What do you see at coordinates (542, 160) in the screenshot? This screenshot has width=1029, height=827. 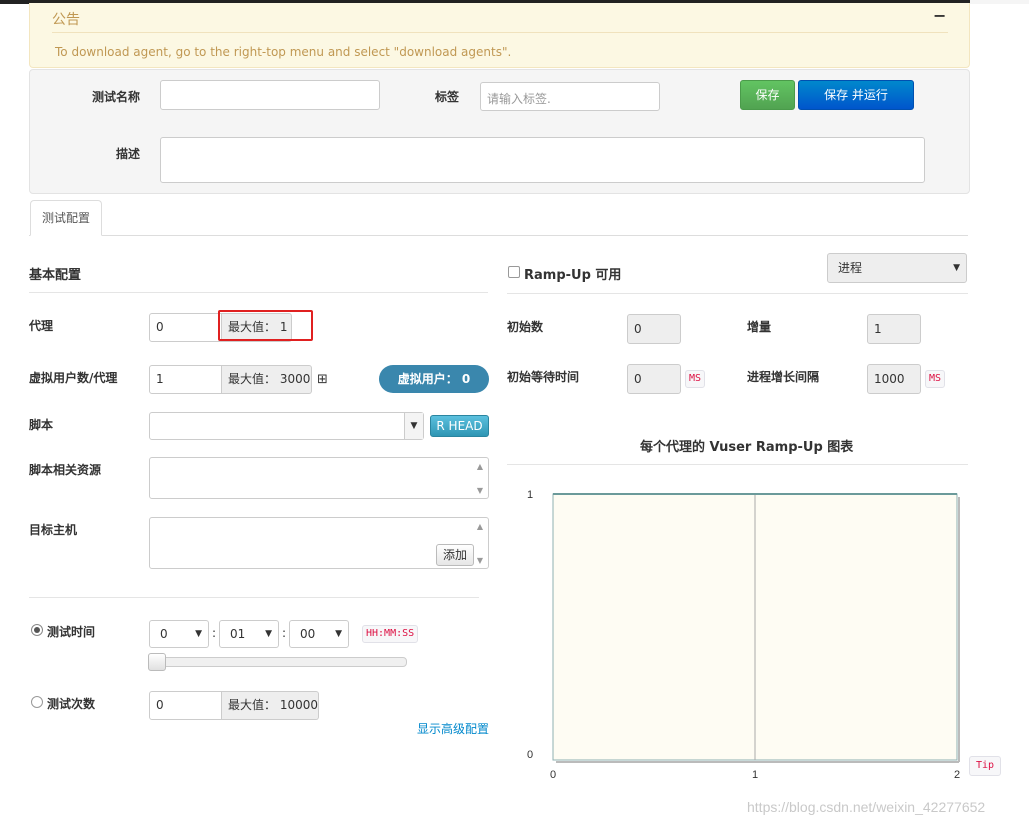 I see `description-textarea` at bounding box center [542, 160].